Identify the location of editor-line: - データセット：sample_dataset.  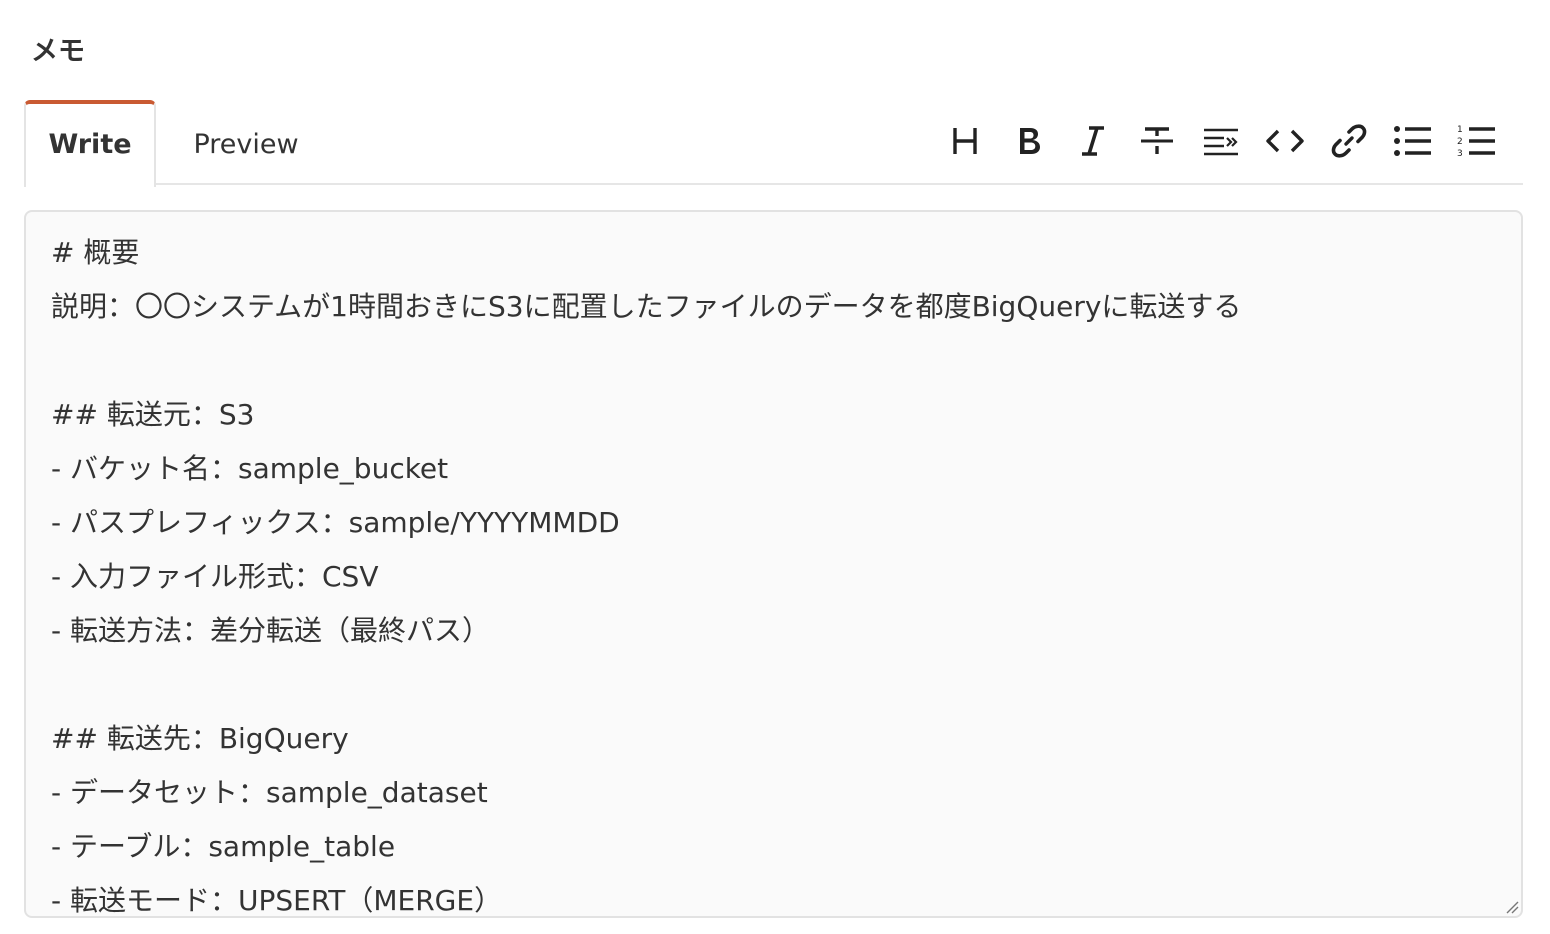
(269, 792).